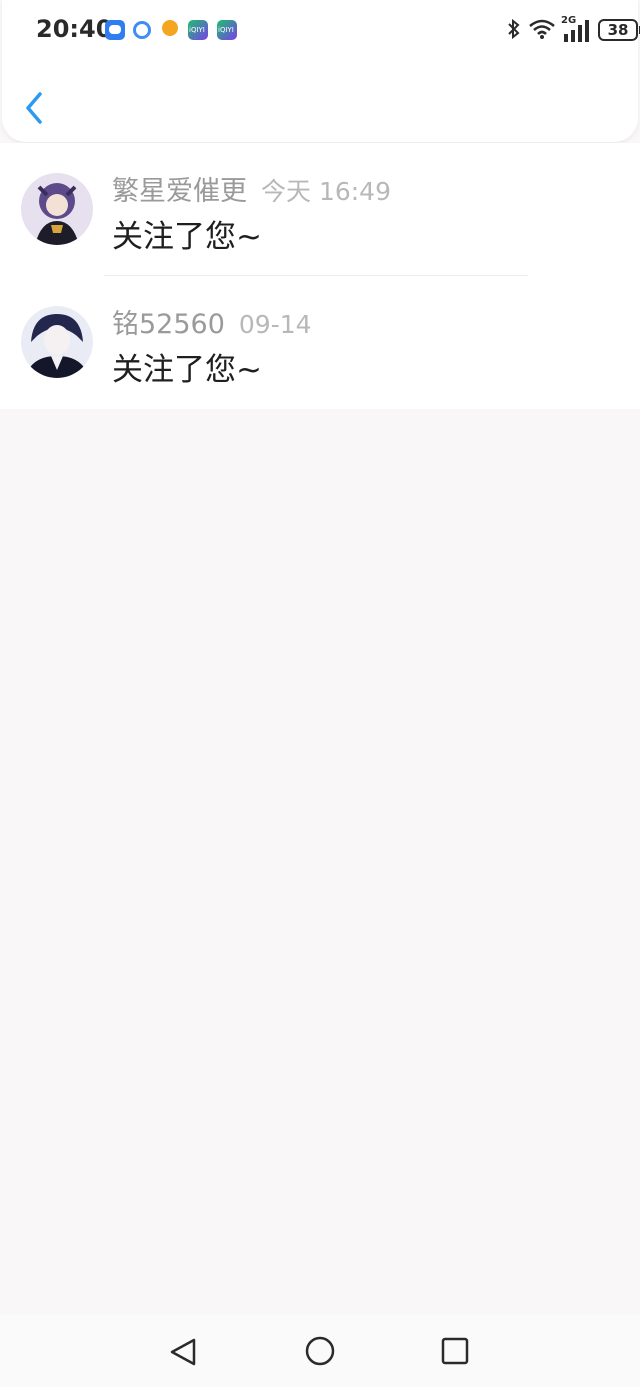 This screenshot has height=1387, width=640. I want to click on list-item: 铭52560 09-14 关注了您~, so click(320, 342).